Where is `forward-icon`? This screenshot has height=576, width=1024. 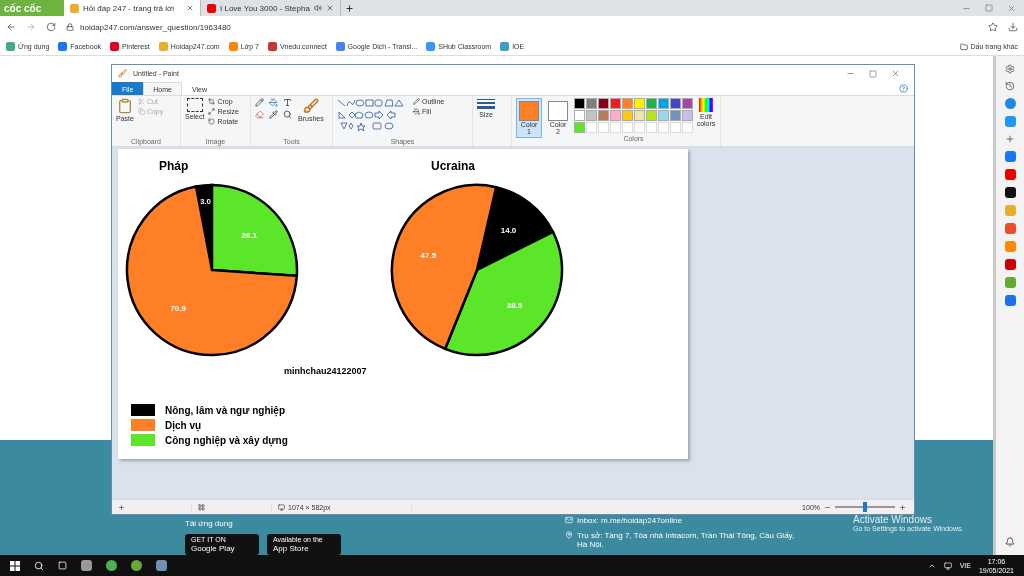 forward-icon is located at coordinates (31, 27).